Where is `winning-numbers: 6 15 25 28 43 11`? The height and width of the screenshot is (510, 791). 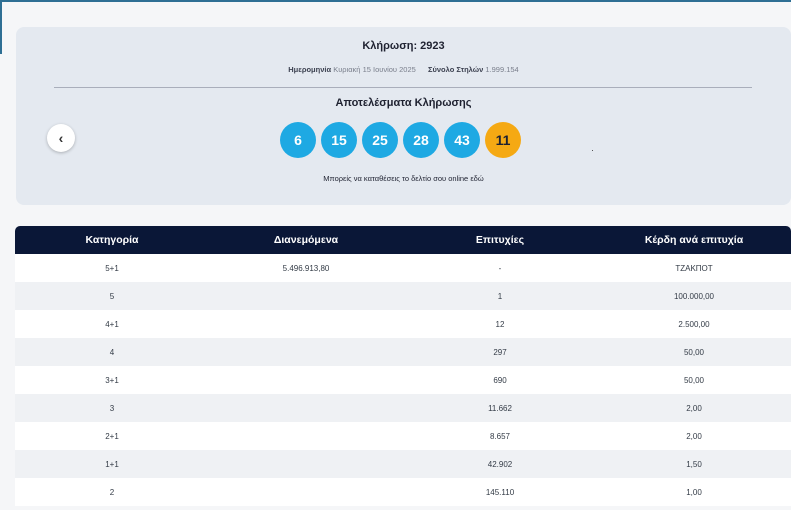
winning-numbers: 6 15 25 28 43 11 is located at coordinates (400, 140).